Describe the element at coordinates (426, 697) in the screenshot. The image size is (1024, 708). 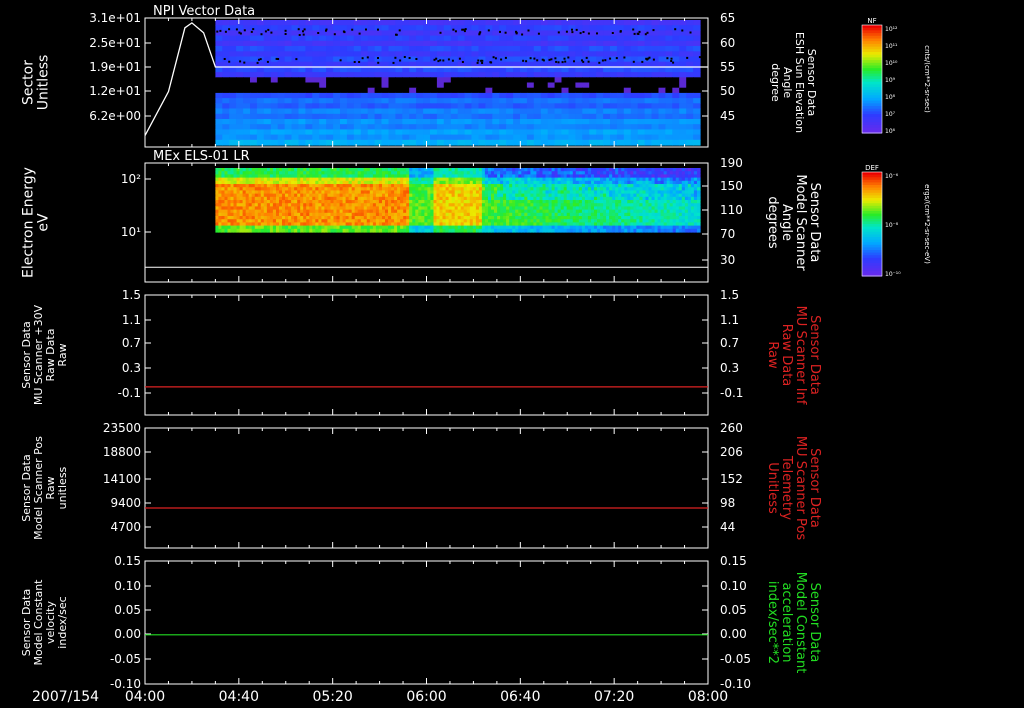
I see `x-tick-label: 06:00` at that location.